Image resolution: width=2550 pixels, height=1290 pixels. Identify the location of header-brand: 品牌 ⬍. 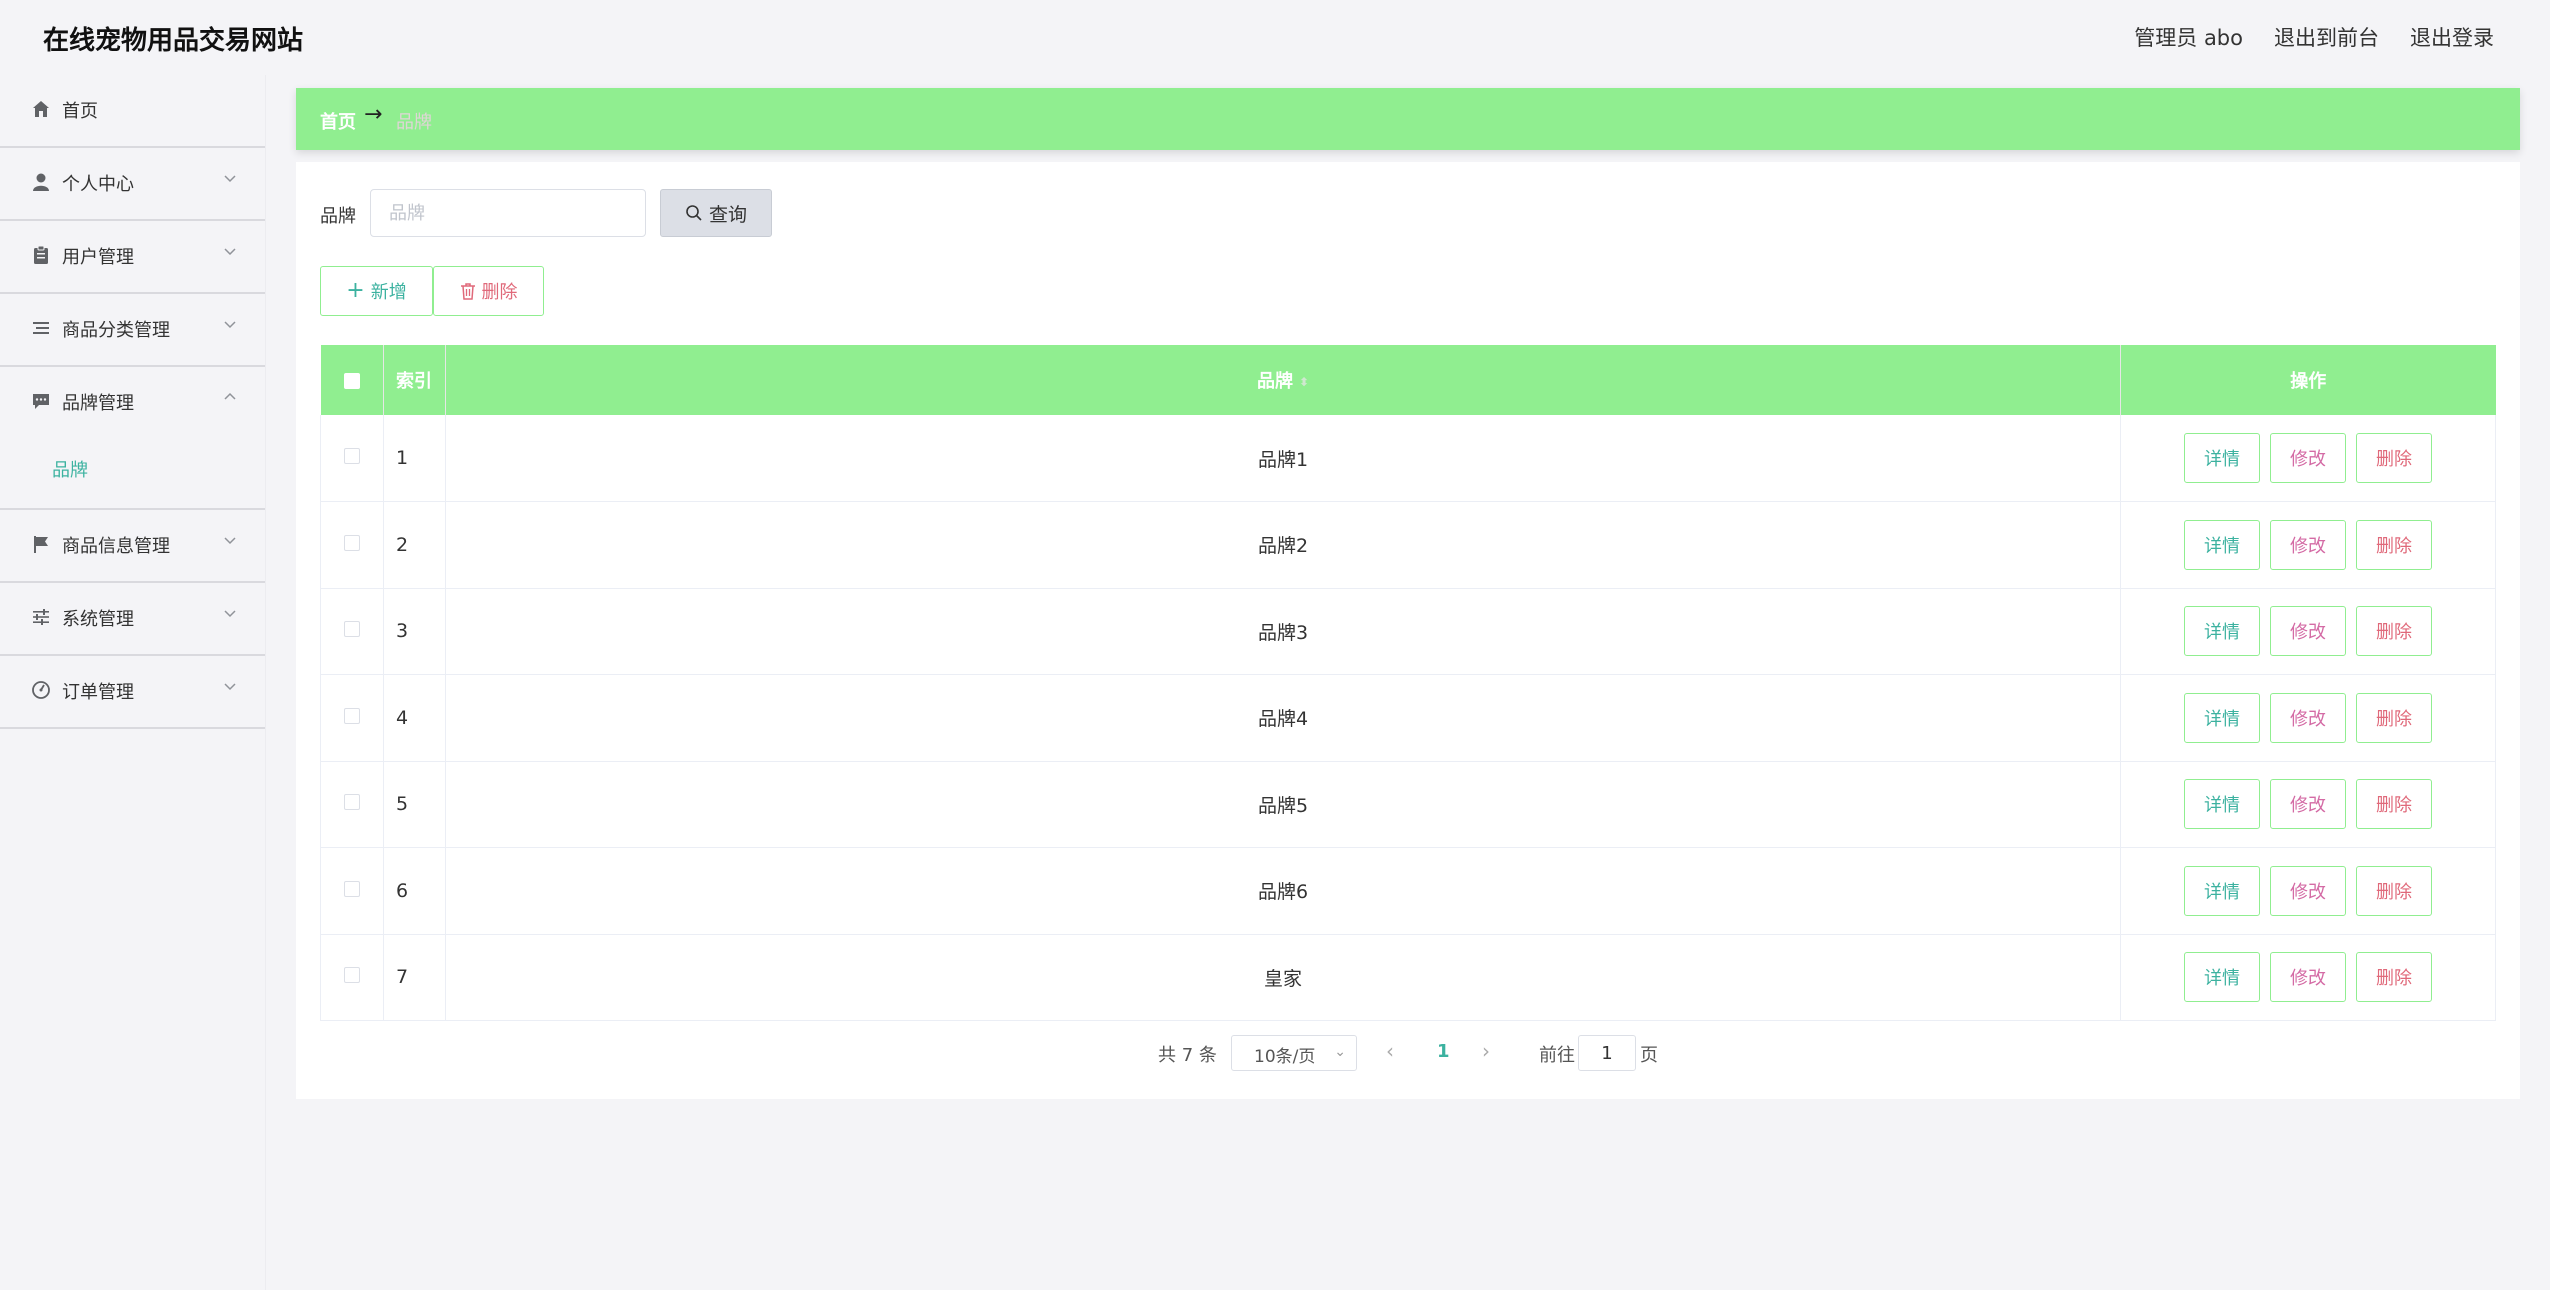
(1283, 380).